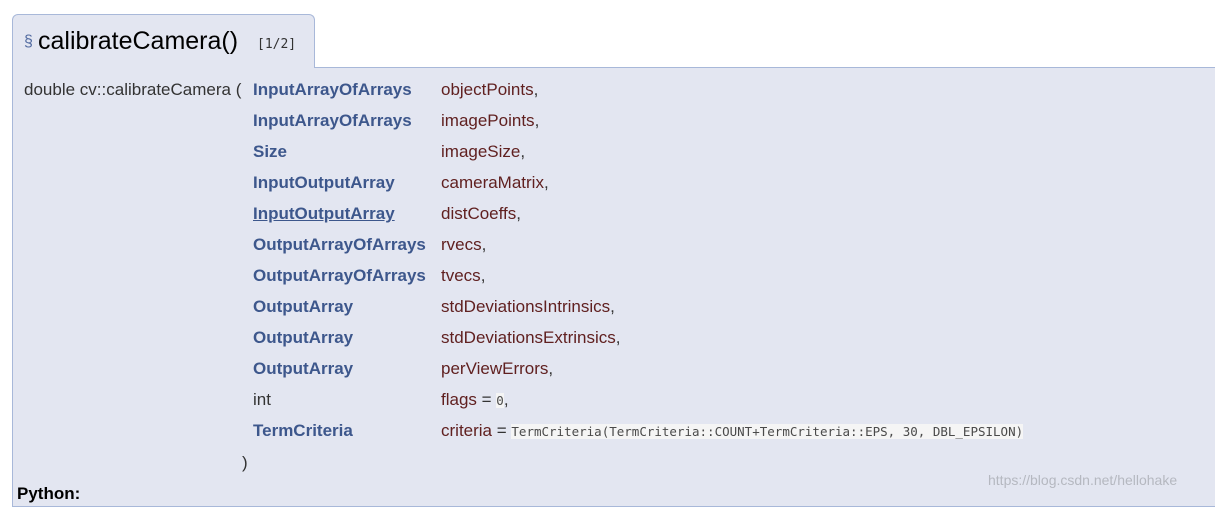 The width and height of the screenshot is (1215, 507). What do you see at coordinates (49, 493) in the screenshot?
I see `python-label: Python:` at bounding box center [49, 493].